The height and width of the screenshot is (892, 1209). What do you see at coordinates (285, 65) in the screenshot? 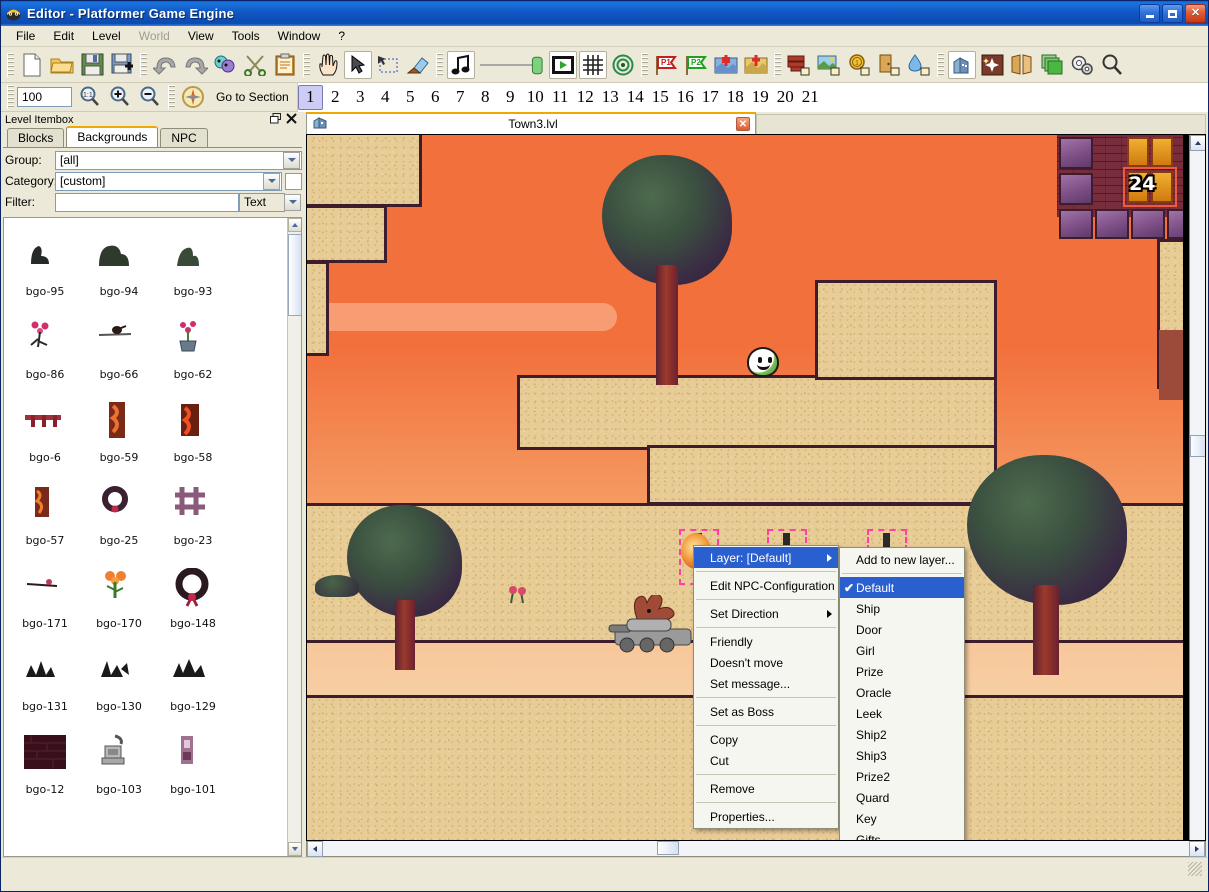
I see `paste-clipboard-icon` at bounding box center [285, 65].